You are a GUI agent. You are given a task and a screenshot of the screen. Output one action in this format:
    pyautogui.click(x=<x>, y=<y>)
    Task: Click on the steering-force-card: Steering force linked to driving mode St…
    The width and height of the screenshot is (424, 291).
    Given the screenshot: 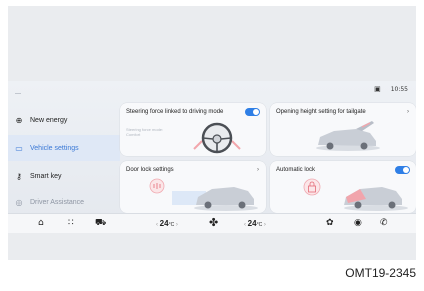 What is the action you would take?
    pyautogui.click(x=193, y=129)
    